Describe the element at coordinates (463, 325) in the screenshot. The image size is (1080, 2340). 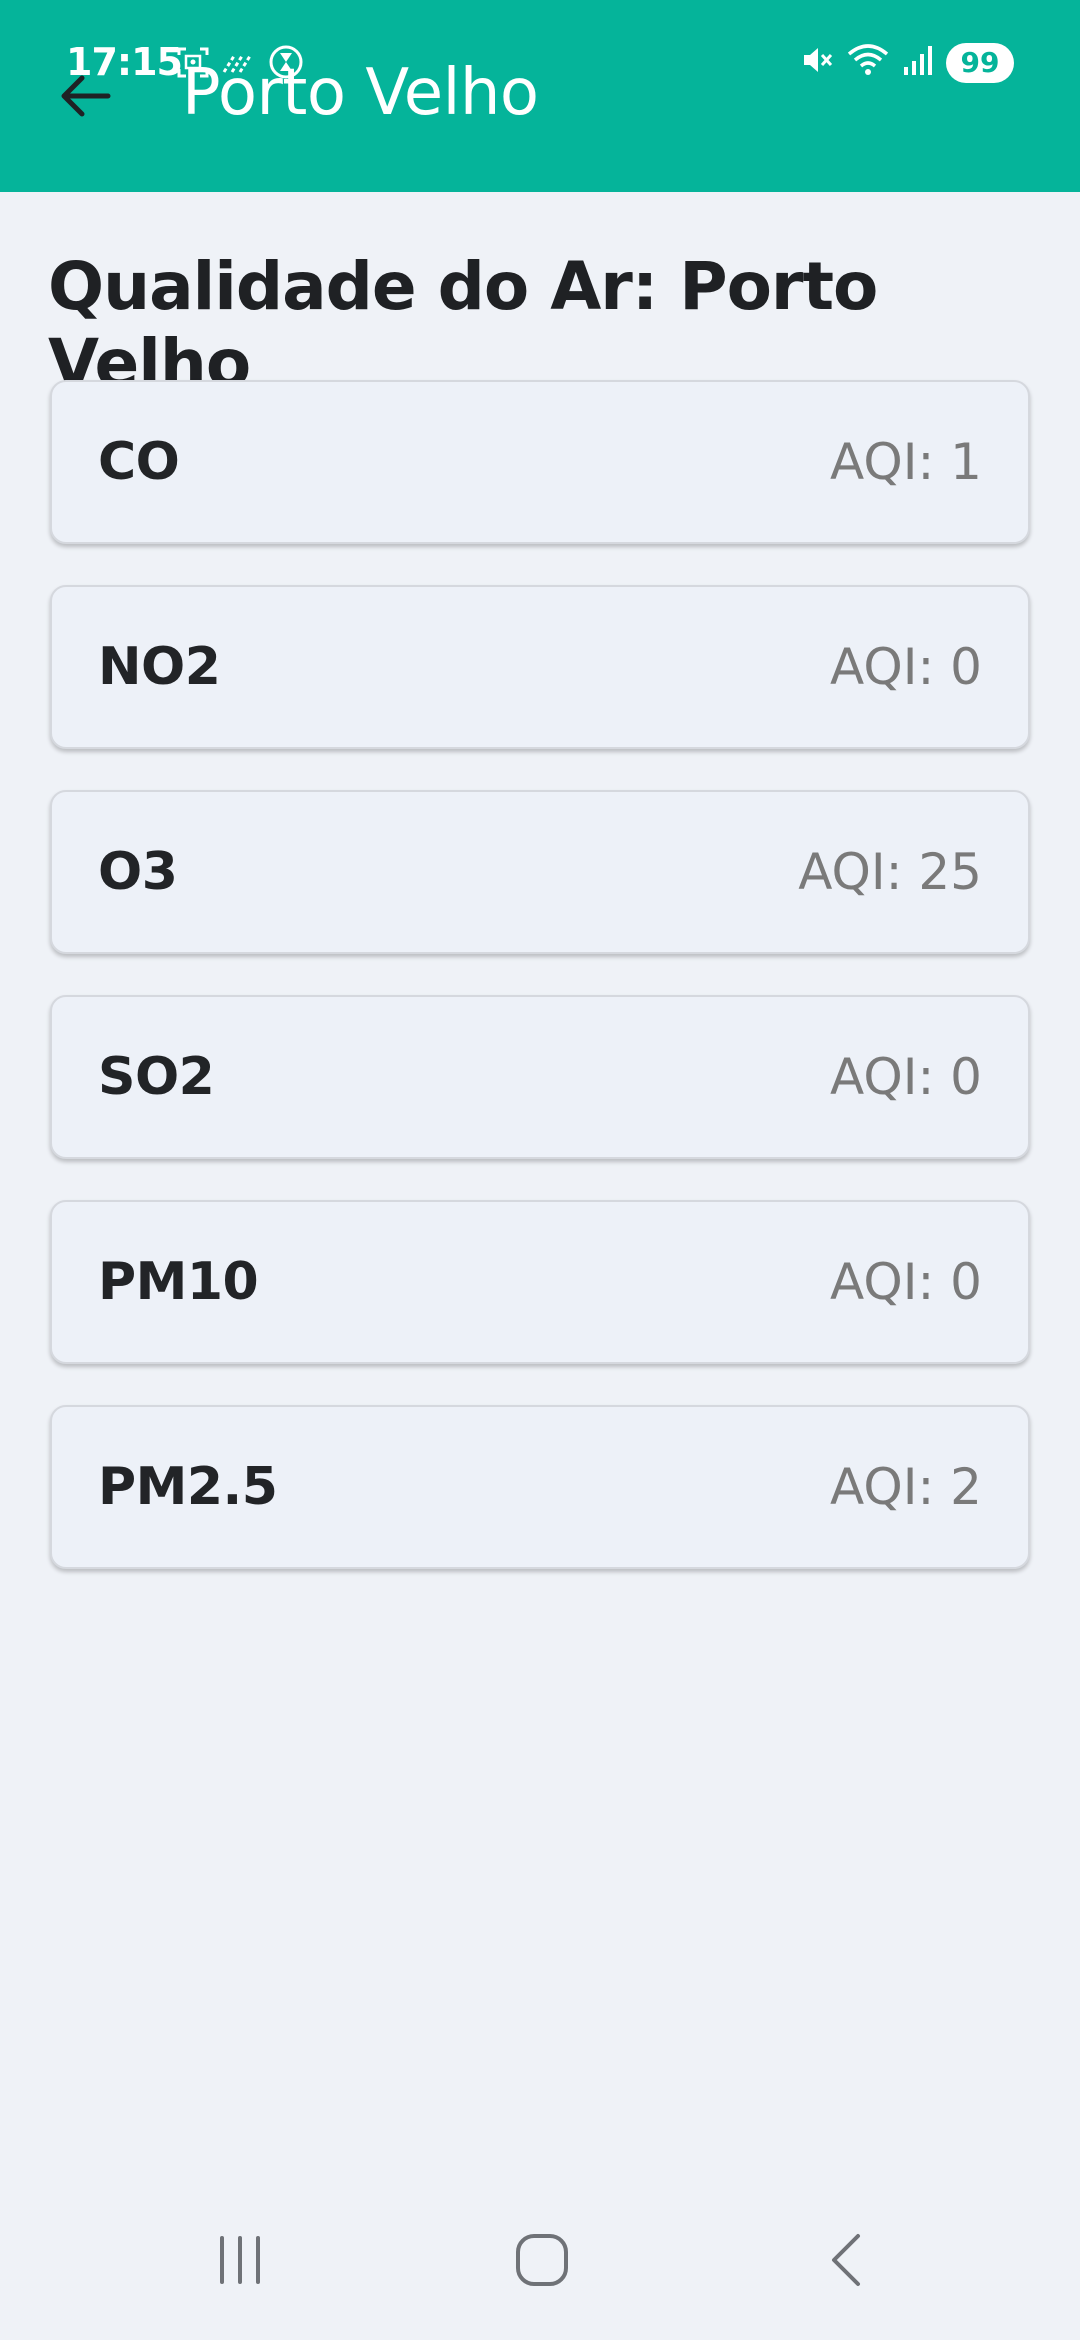
I see `page-title: Qualidade do Ar: Porto Velho` at that location.